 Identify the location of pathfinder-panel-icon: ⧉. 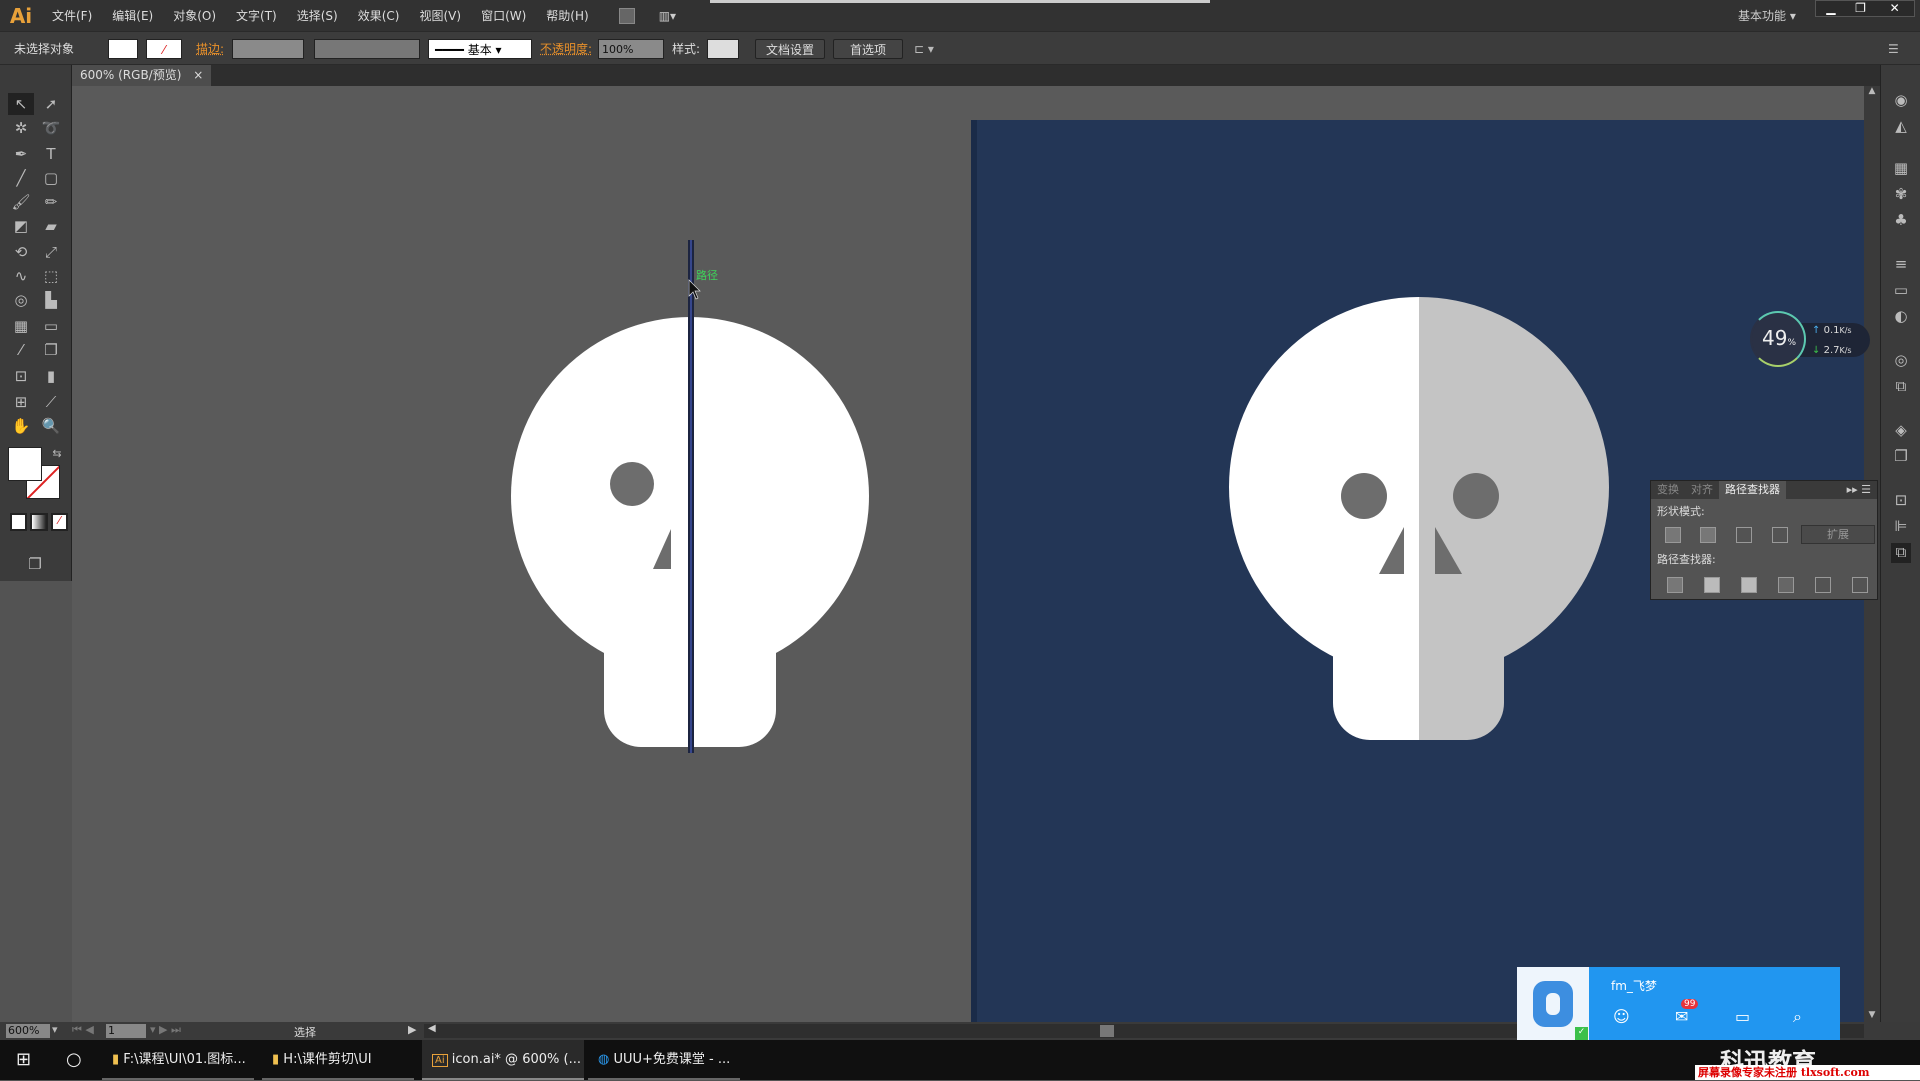
(1901, 553).